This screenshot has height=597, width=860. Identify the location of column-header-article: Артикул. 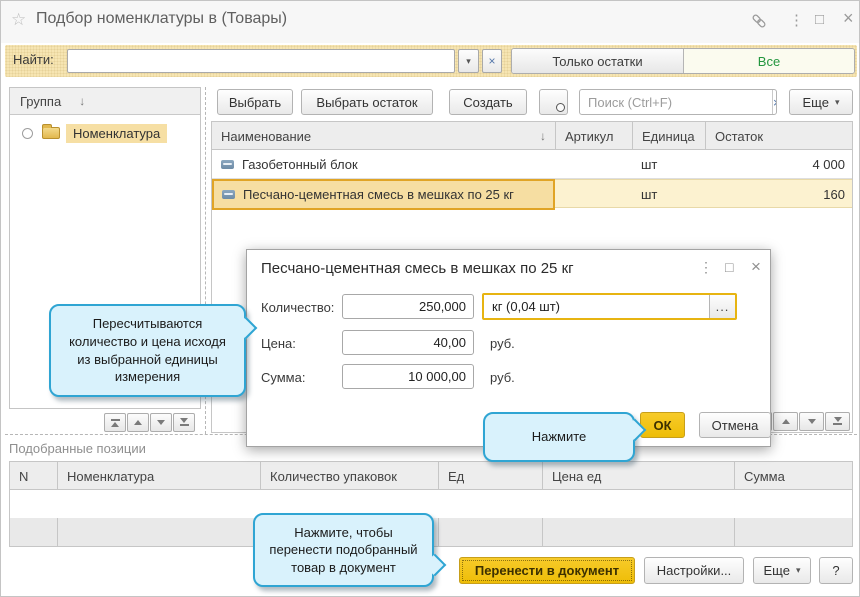
(593, 136).